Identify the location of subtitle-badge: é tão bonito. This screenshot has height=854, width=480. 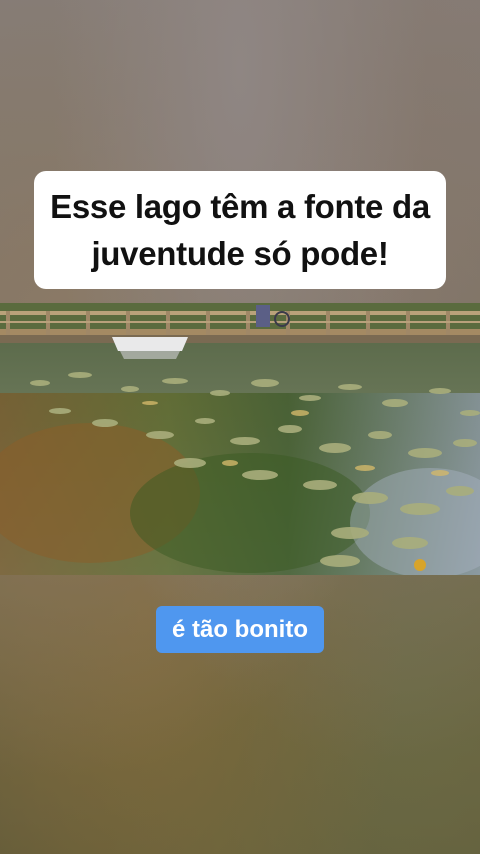
(240, 629).